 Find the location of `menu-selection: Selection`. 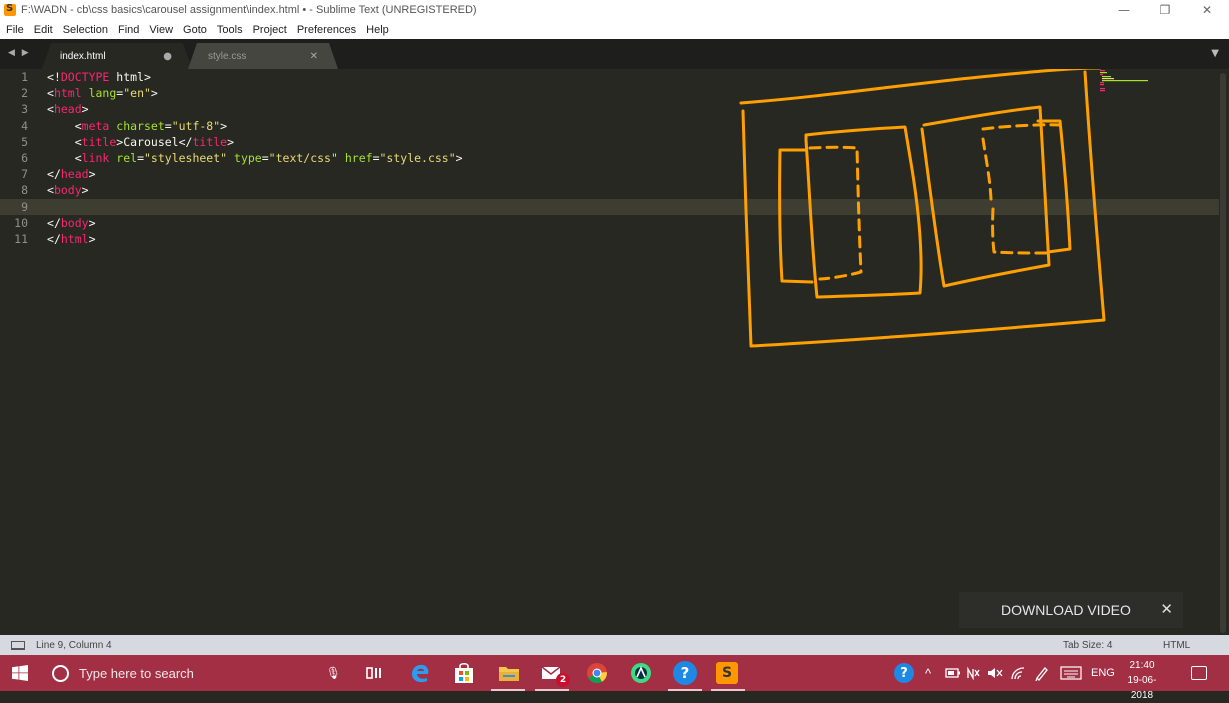

menu-selection: Selection is located at coordinates (85, 30).